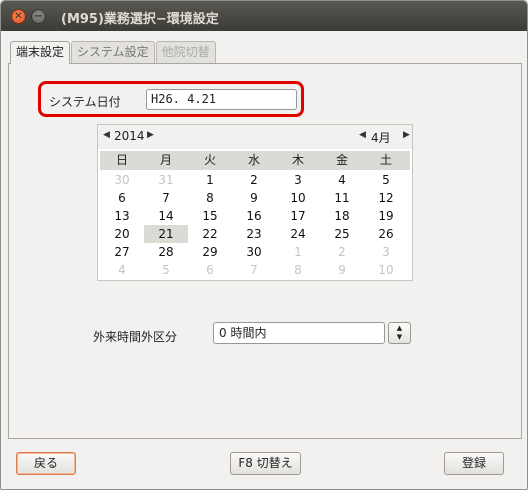 The height and width of the screenshot is (490, 528). I want to click on weekday-thu: 木, so click(297, 160).